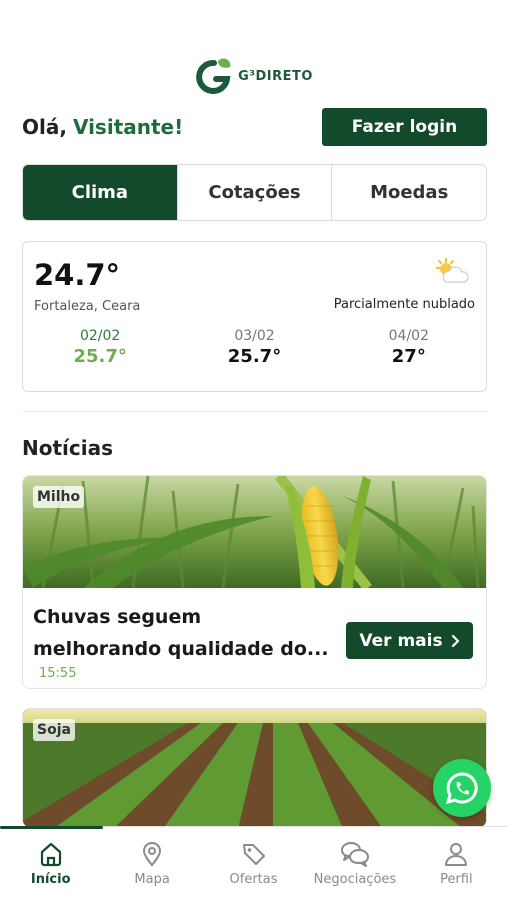 The image size is (507, 900). What do you see at coordinates (254, 336) in the screenshot?
I see `forecast-date: 03/02` at bounding box center [254, 336].